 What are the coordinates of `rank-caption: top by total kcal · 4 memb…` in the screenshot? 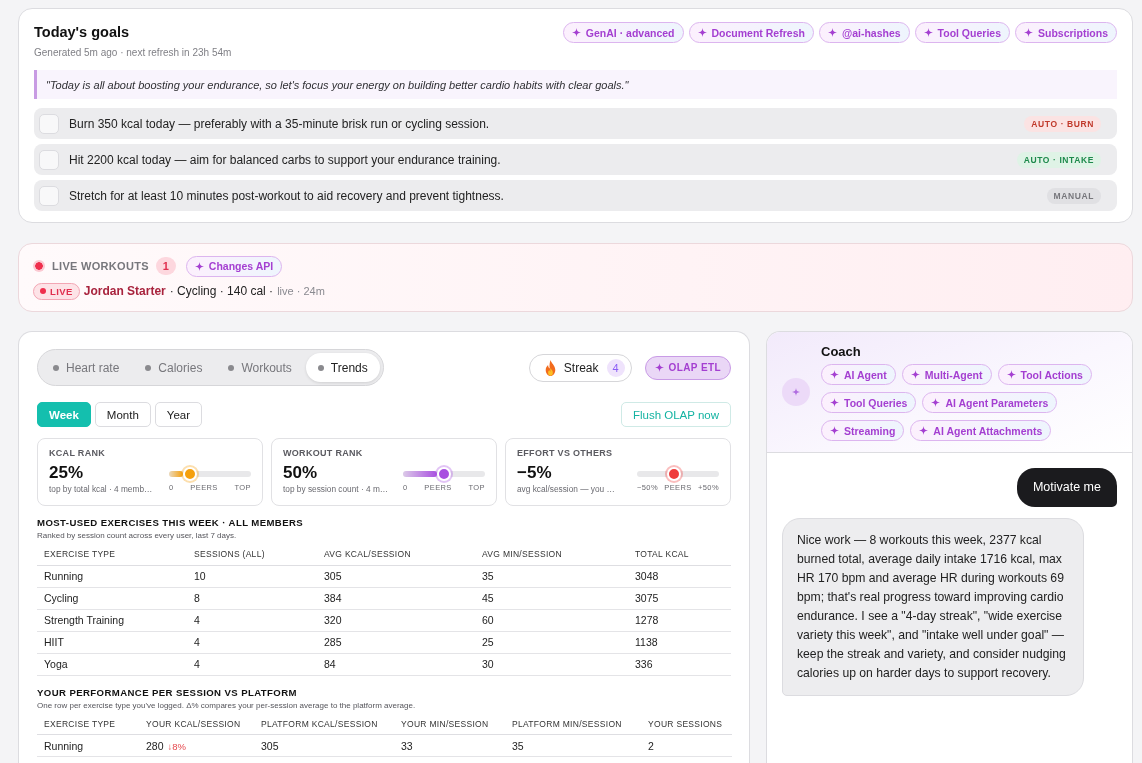 It's located at (101, 489).